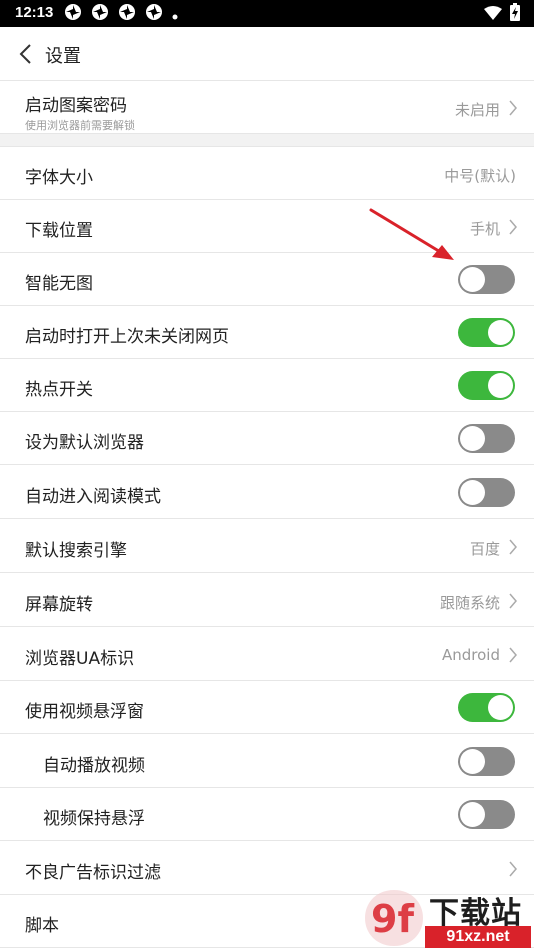  What do you see at coordinates (267, 107) in the screenshot?
I see `setting-pattern-lock: 启动图案密码 使用浏览器前需要解锁 未启用` at bounding box center [267, 107].